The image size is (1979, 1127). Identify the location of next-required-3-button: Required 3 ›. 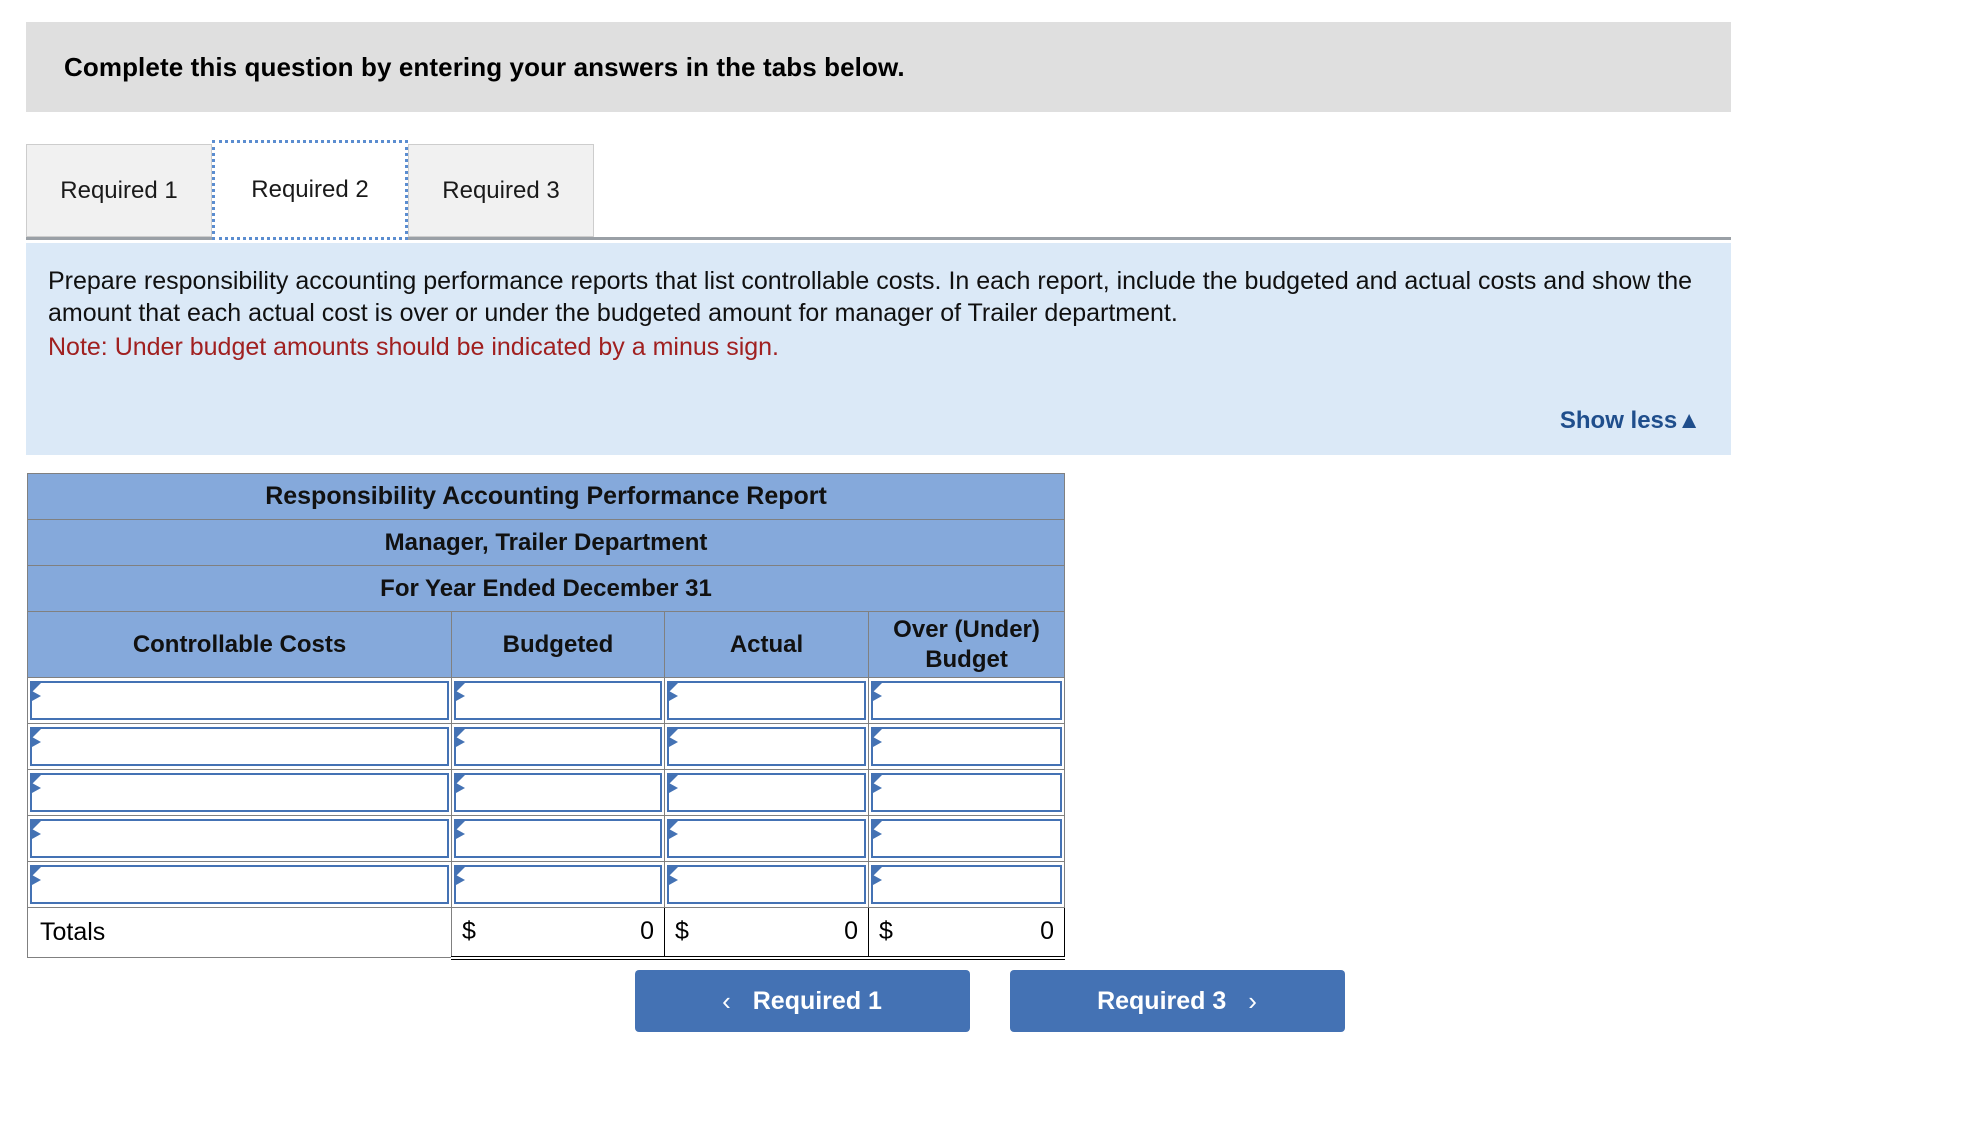
(1177, 1001).